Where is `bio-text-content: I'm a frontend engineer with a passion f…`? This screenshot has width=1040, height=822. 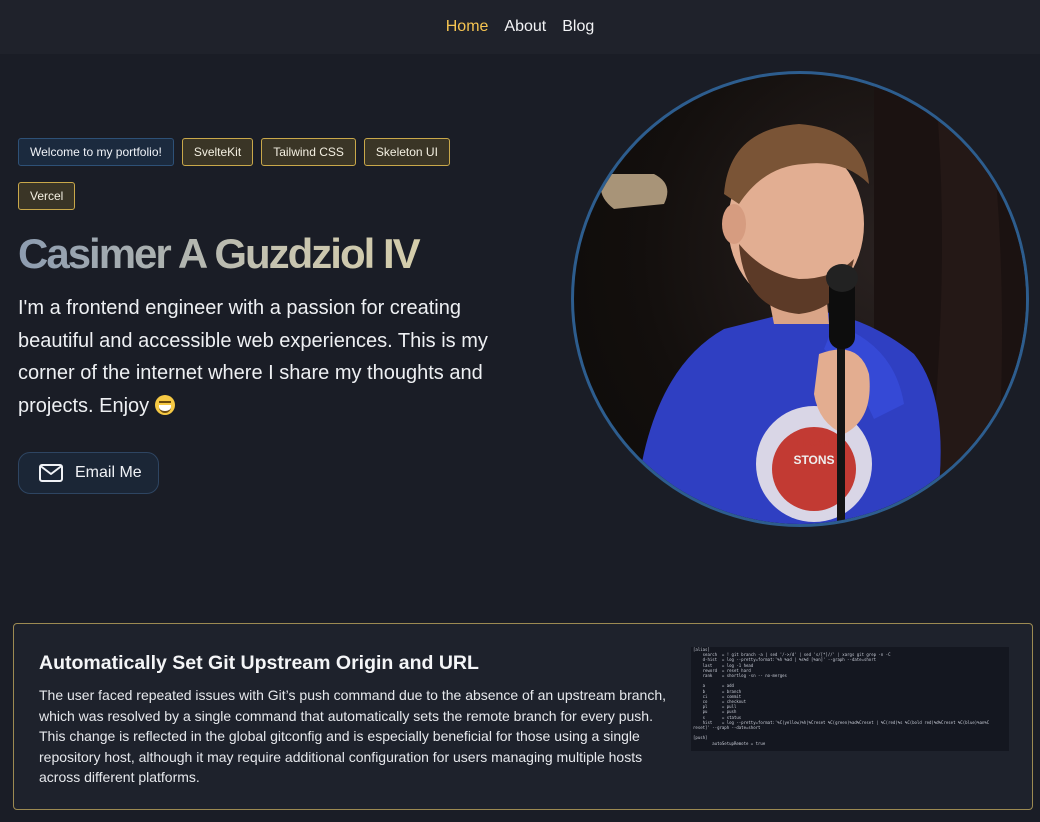
bio-text-content: I'm a frontend engineer with a passion f… is located at coordinates (253, 357).